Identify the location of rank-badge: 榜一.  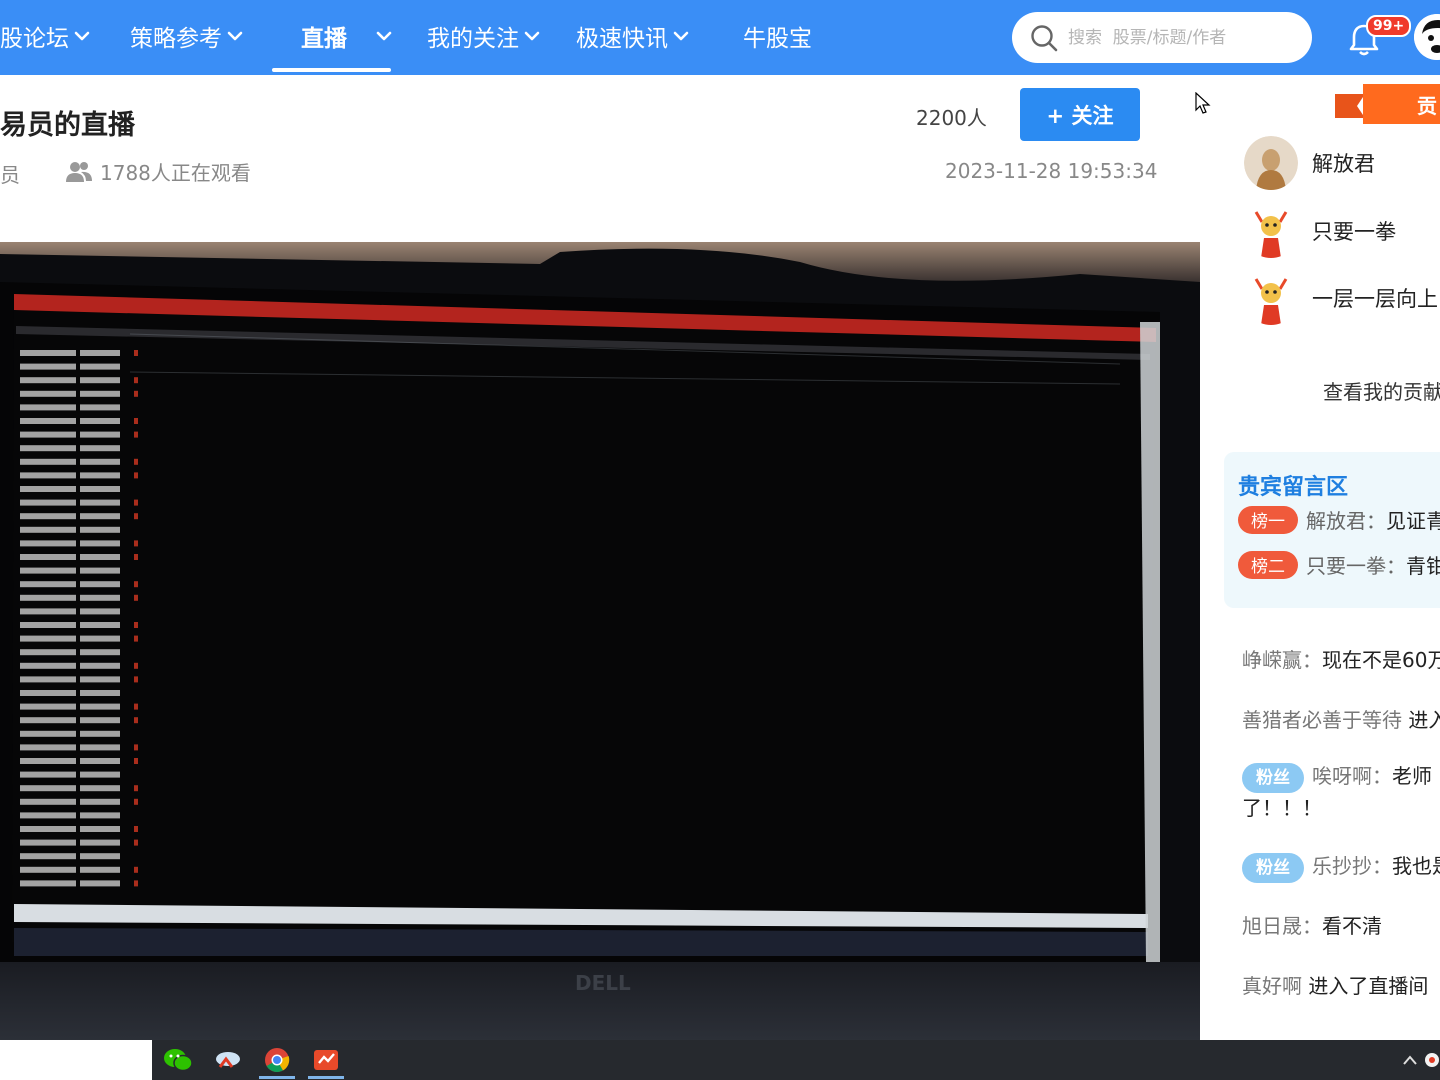
(1268, 519).